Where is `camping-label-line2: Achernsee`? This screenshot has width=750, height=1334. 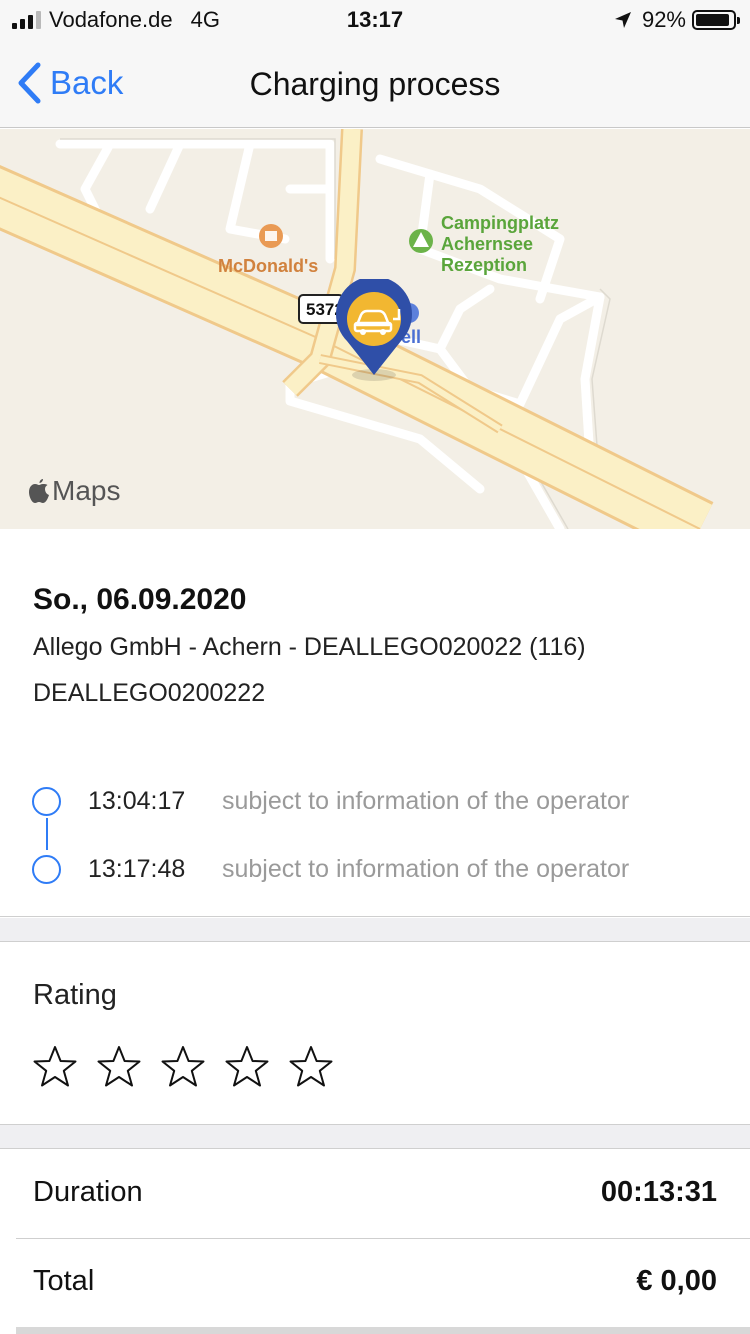
camping-label-line2: Achernsee is located at coordinates (487, 244).